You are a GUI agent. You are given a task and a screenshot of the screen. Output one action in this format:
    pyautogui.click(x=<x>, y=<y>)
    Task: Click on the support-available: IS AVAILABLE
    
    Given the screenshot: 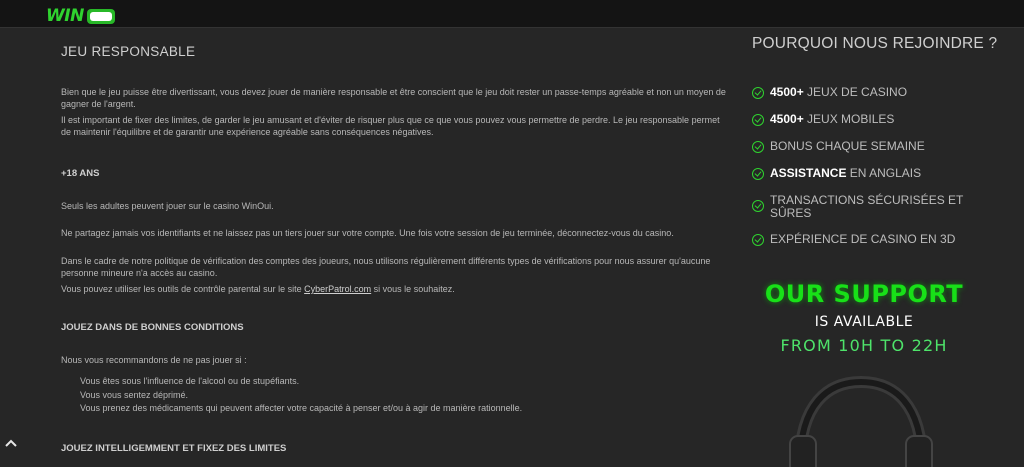 What is the action you would take?
    pyautogui.click(x=864, y=322)
    